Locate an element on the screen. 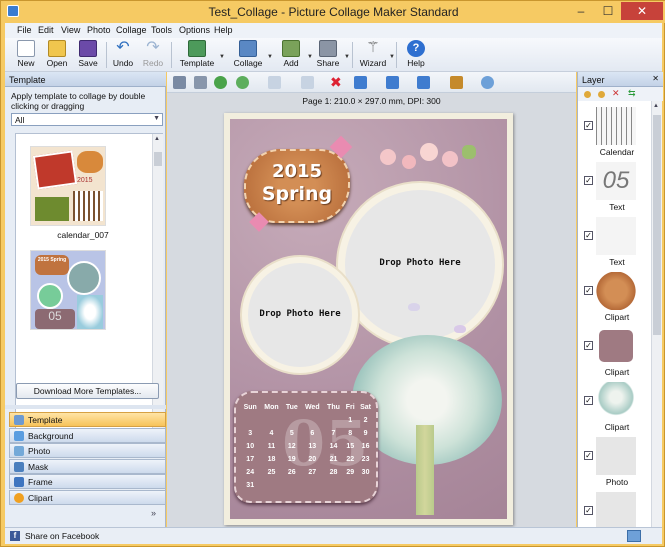  size-icon is located at coordinates (423, 82).